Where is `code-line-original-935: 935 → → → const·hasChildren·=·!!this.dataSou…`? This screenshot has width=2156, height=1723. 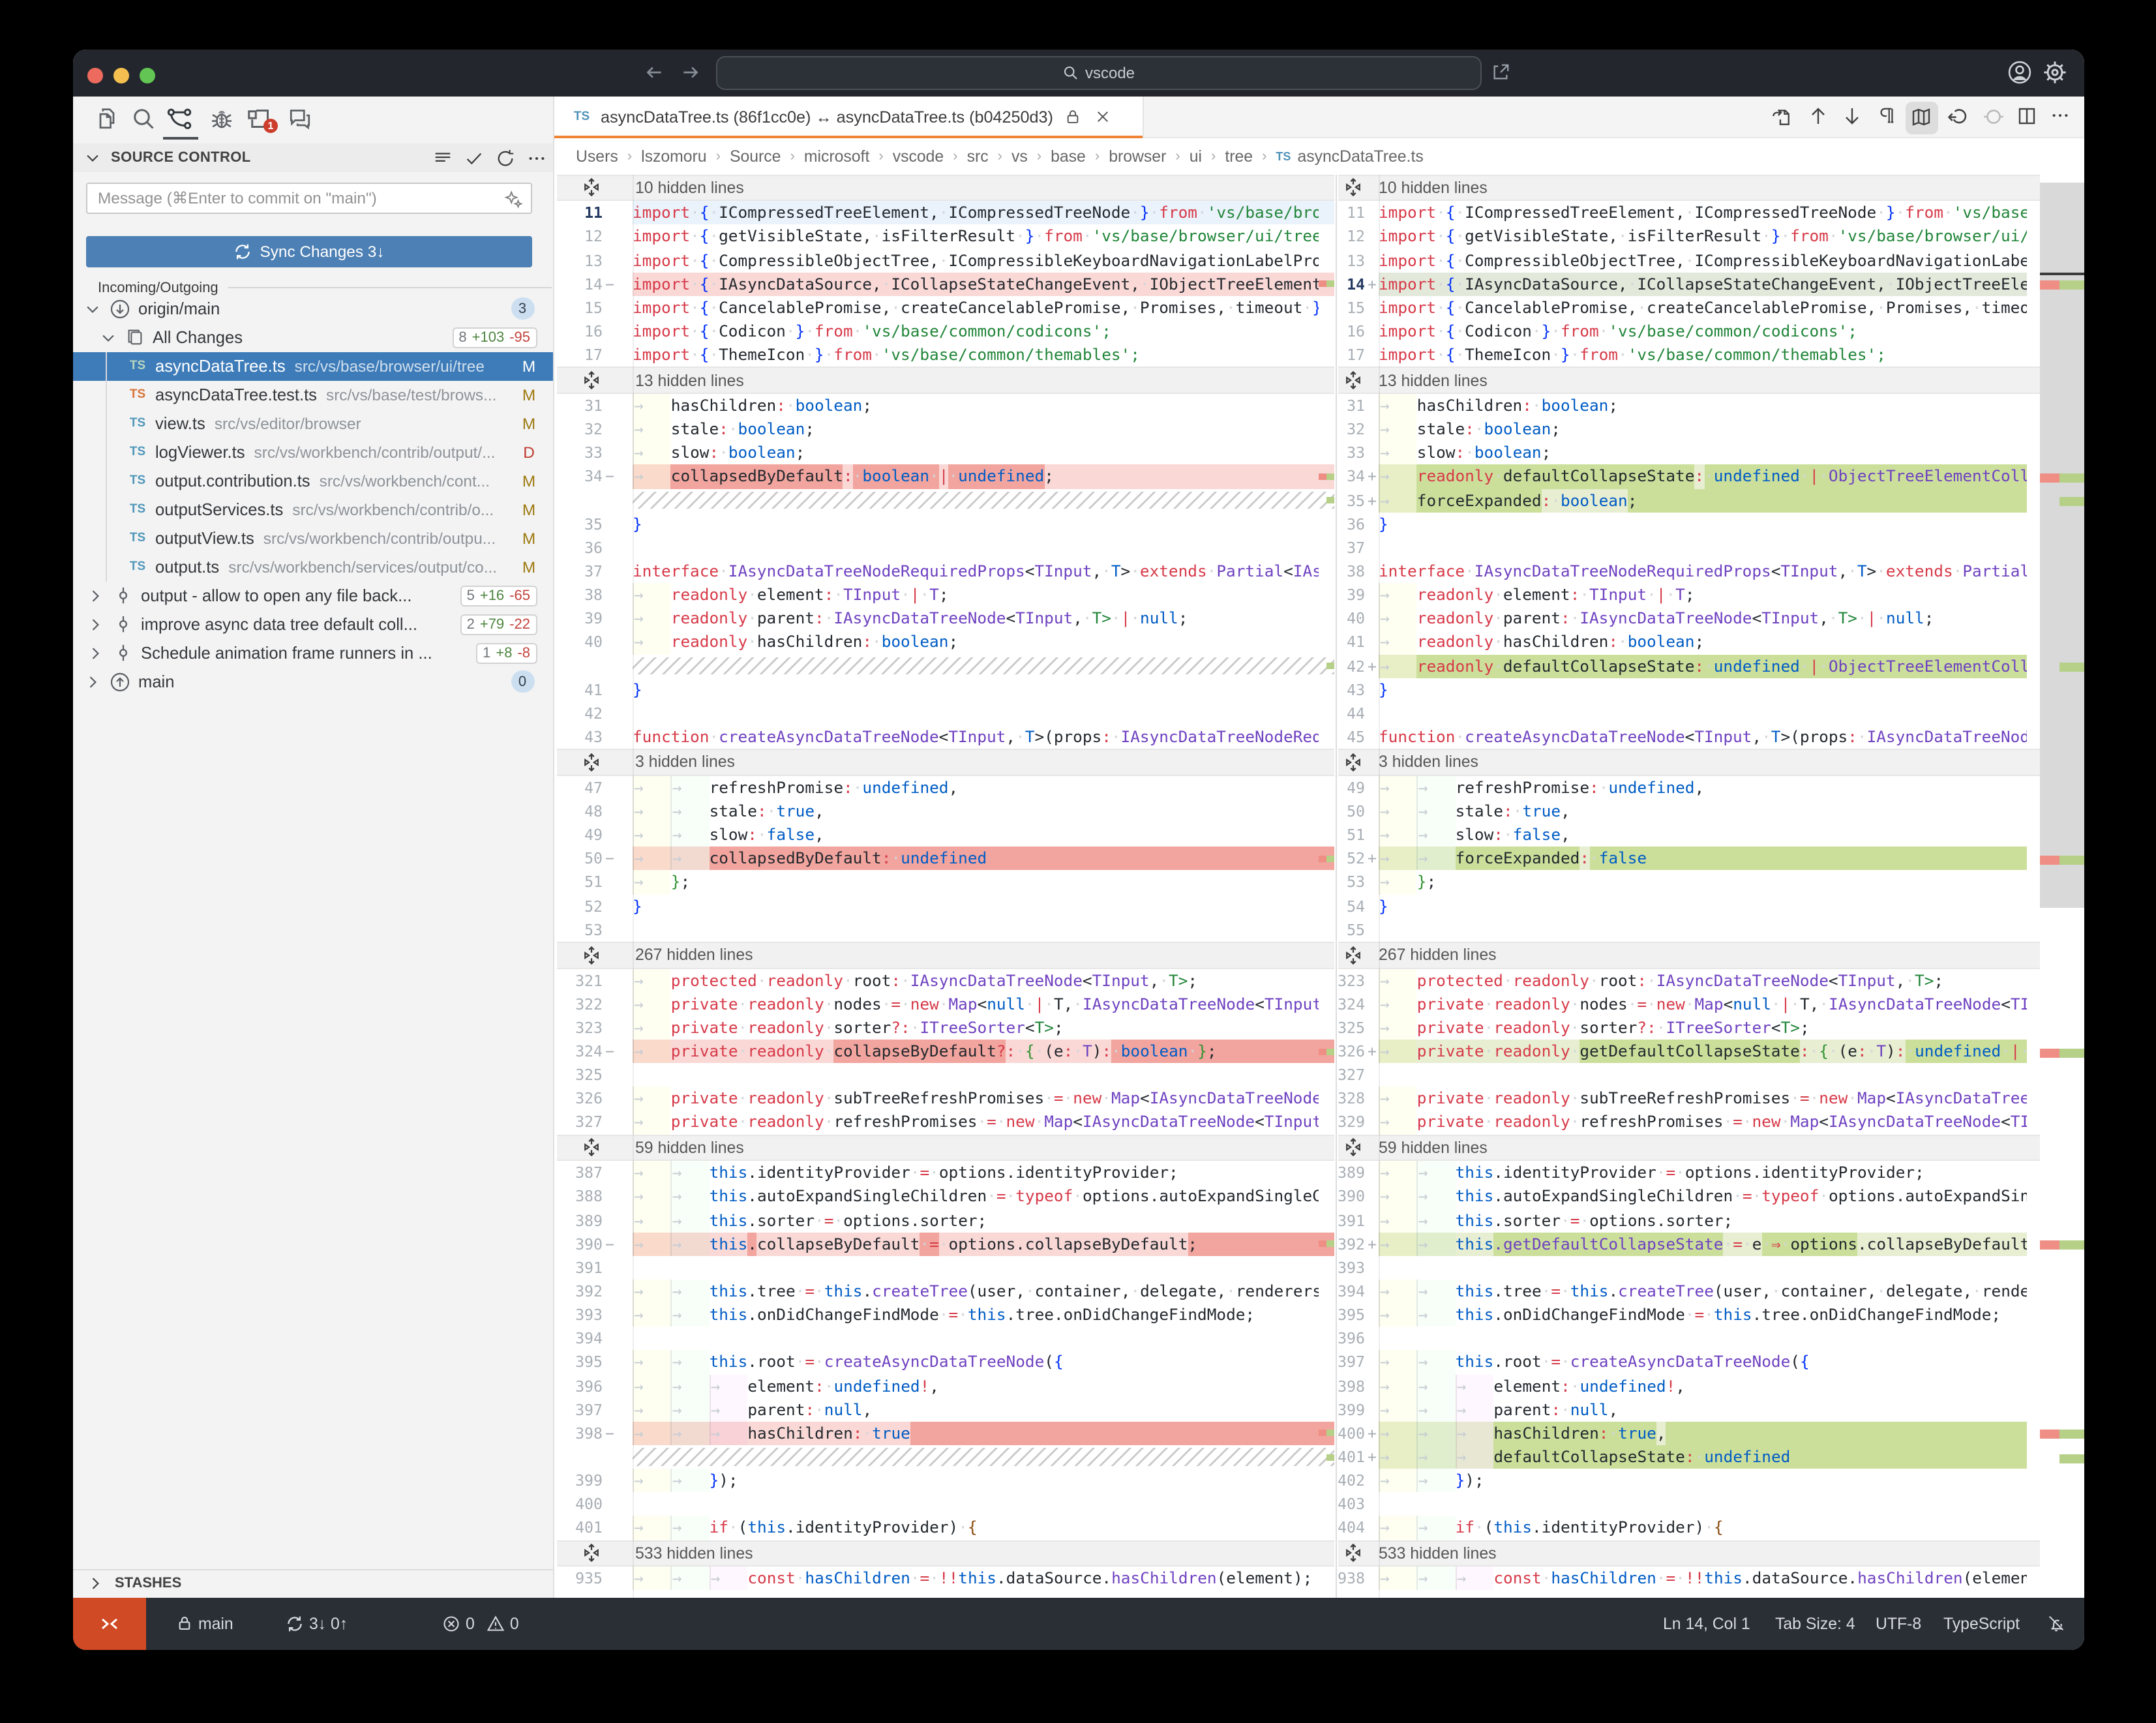
code-line-original-935: 935 → → → const·hasChildren·=·!!this.dataSou… is located at coordinates (945, 1579).